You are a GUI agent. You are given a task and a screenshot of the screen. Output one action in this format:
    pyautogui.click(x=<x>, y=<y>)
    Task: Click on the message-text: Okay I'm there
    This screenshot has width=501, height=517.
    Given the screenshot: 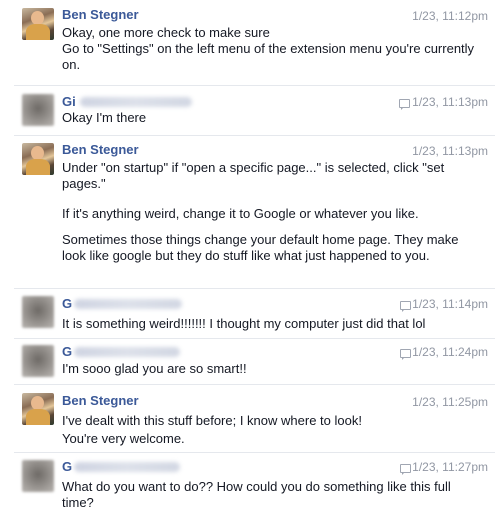 What is the action you would take?
    pyautogui.click(x=272, y=118)
    